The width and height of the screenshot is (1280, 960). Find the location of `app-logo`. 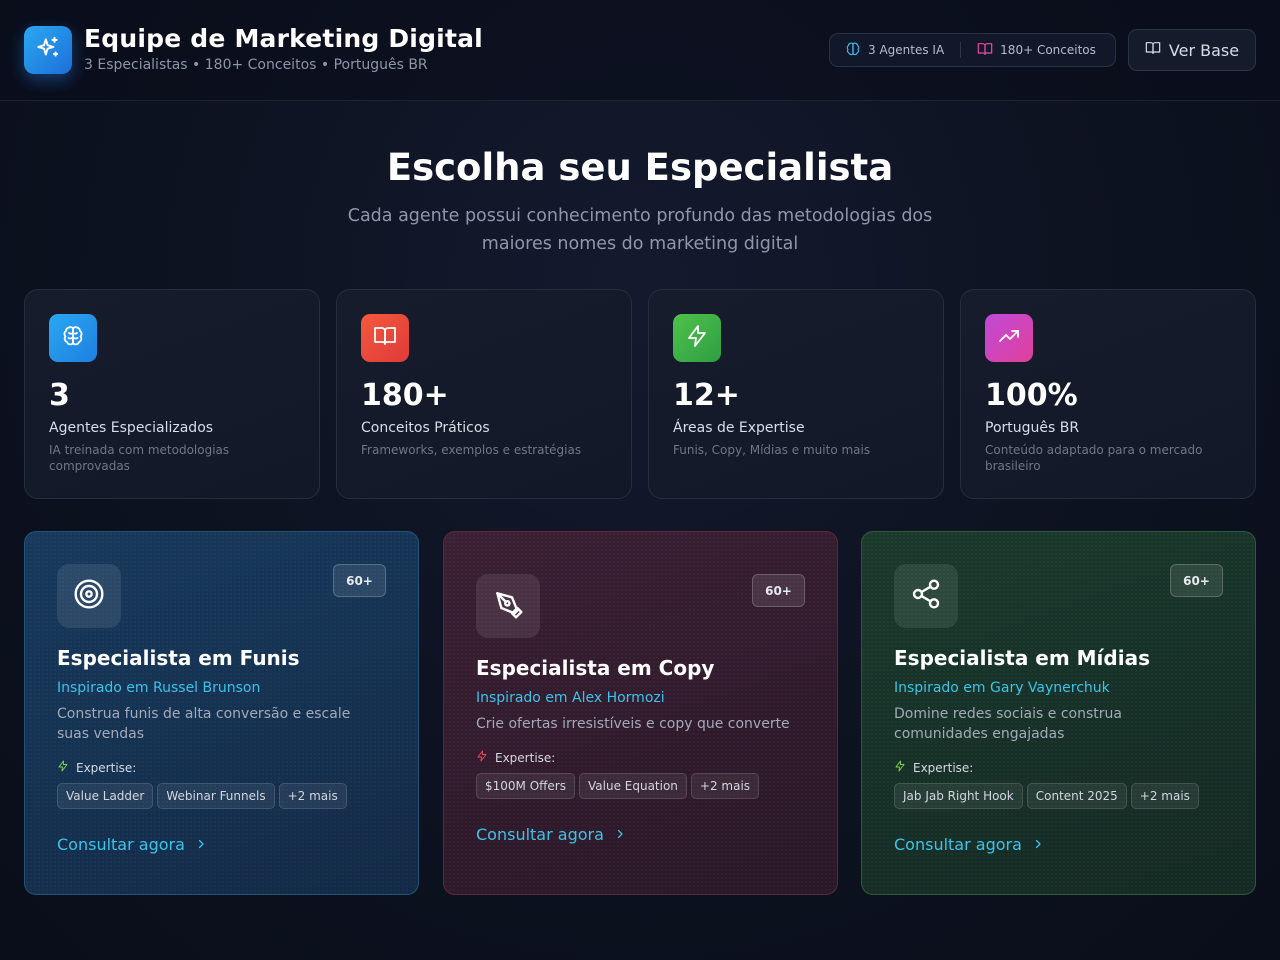

app-logo is located at coordinates (48, 50).